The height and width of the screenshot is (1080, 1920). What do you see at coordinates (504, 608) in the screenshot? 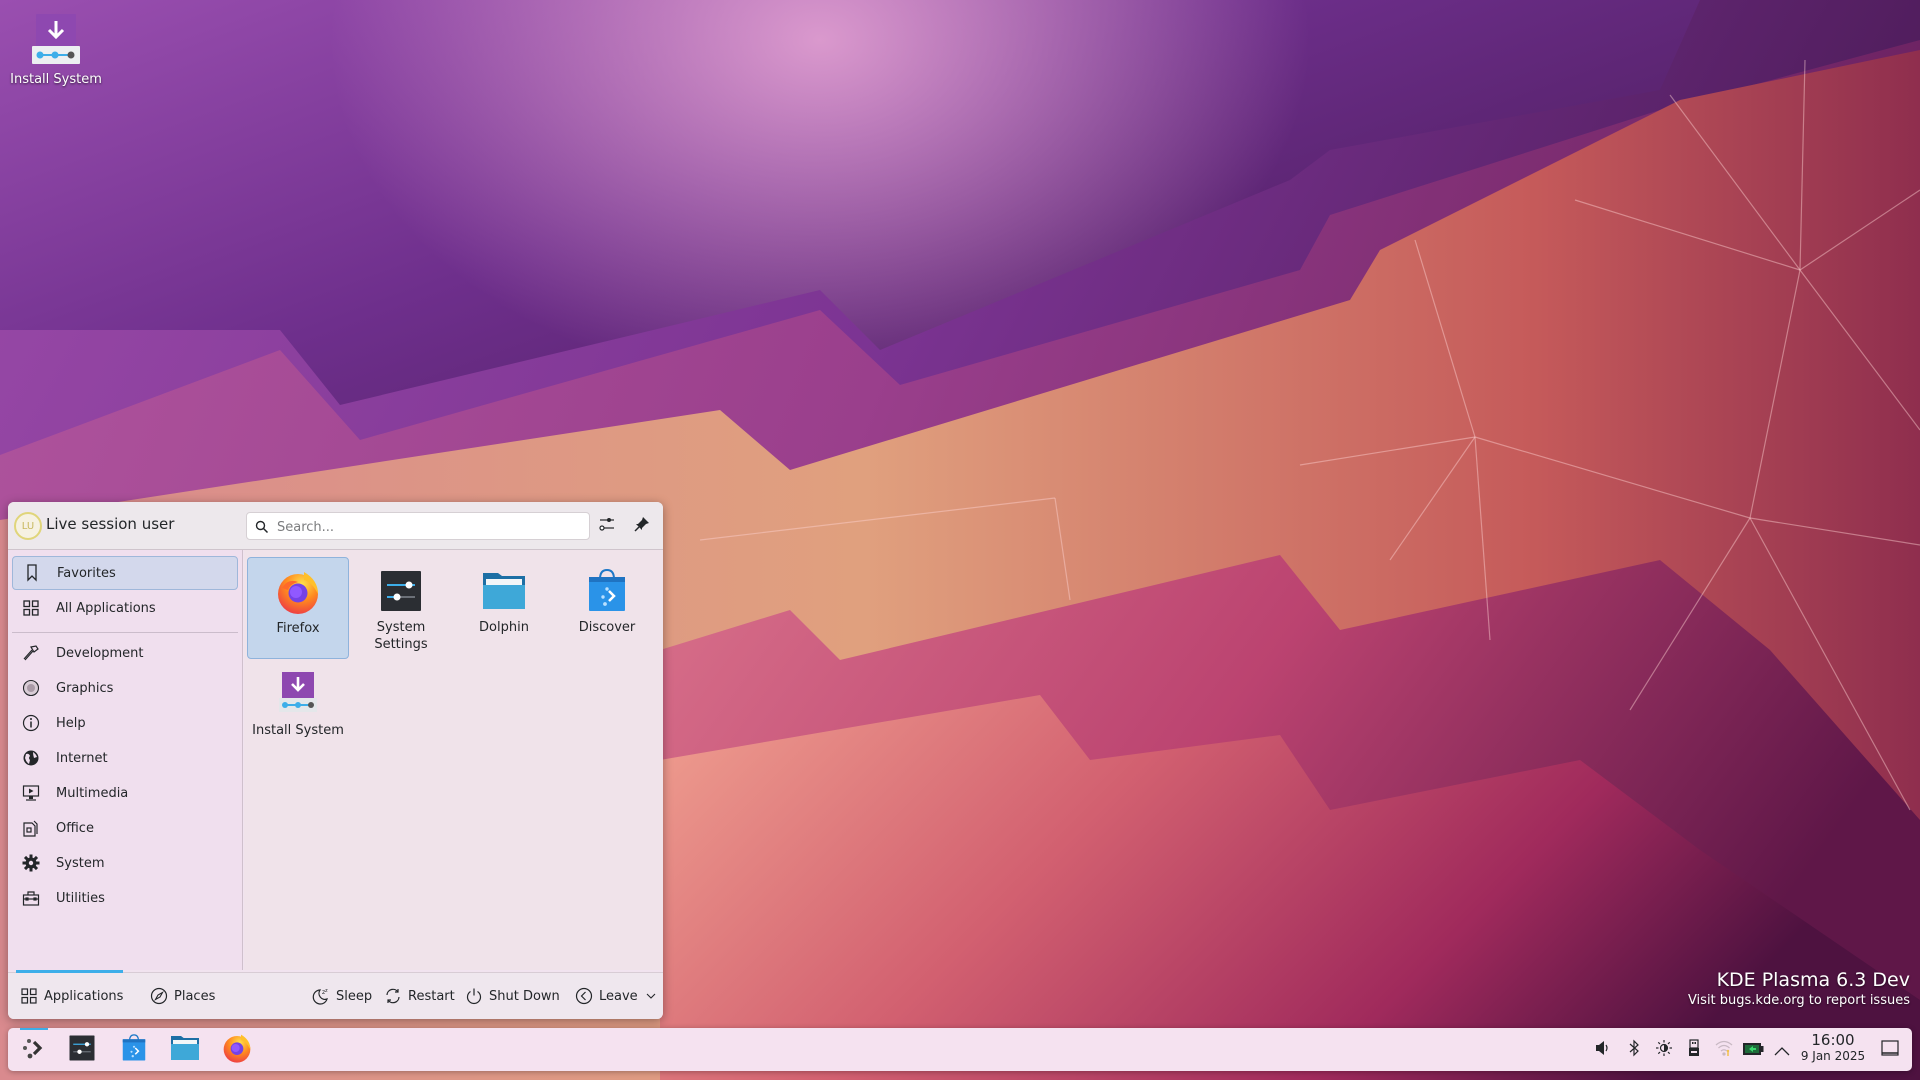
I see `favorite-tile-dolphin: Dolphin` at bounding box center [504, 608].